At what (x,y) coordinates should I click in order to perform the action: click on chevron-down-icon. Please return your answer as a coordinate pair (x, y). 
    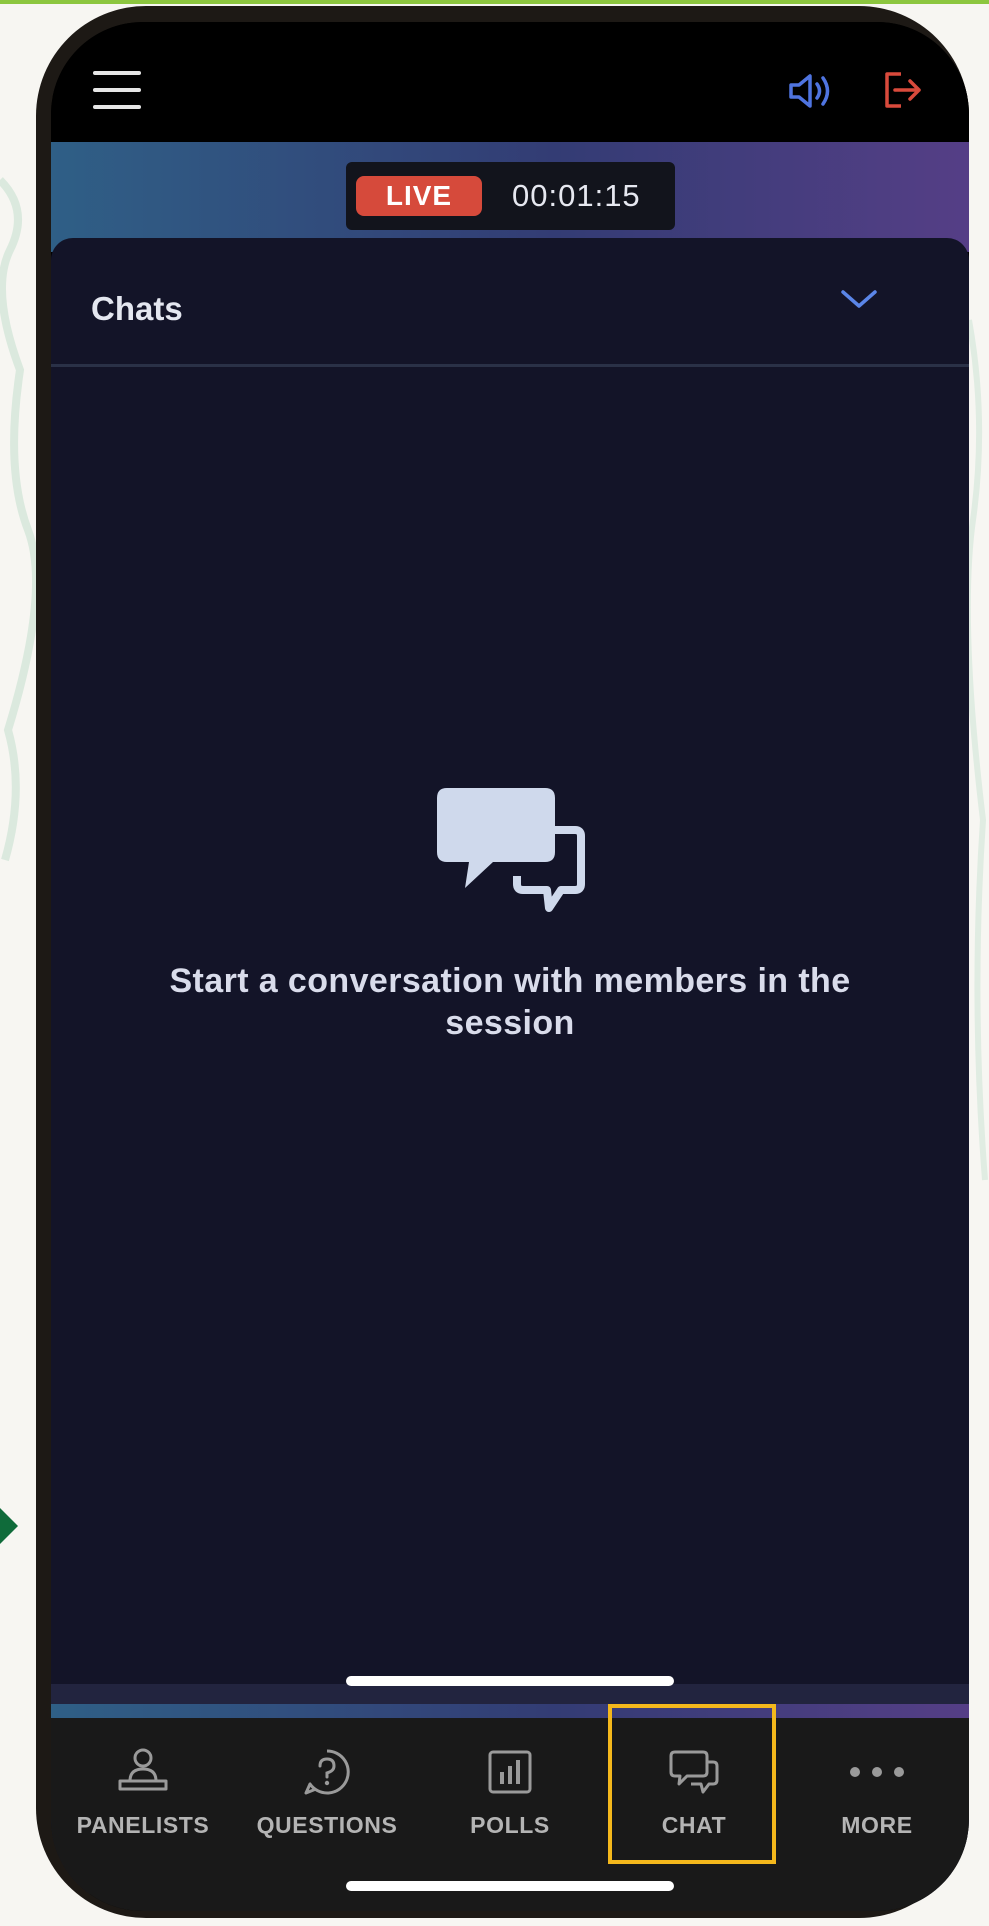
    Looking at the image, I should click on (859, 300).